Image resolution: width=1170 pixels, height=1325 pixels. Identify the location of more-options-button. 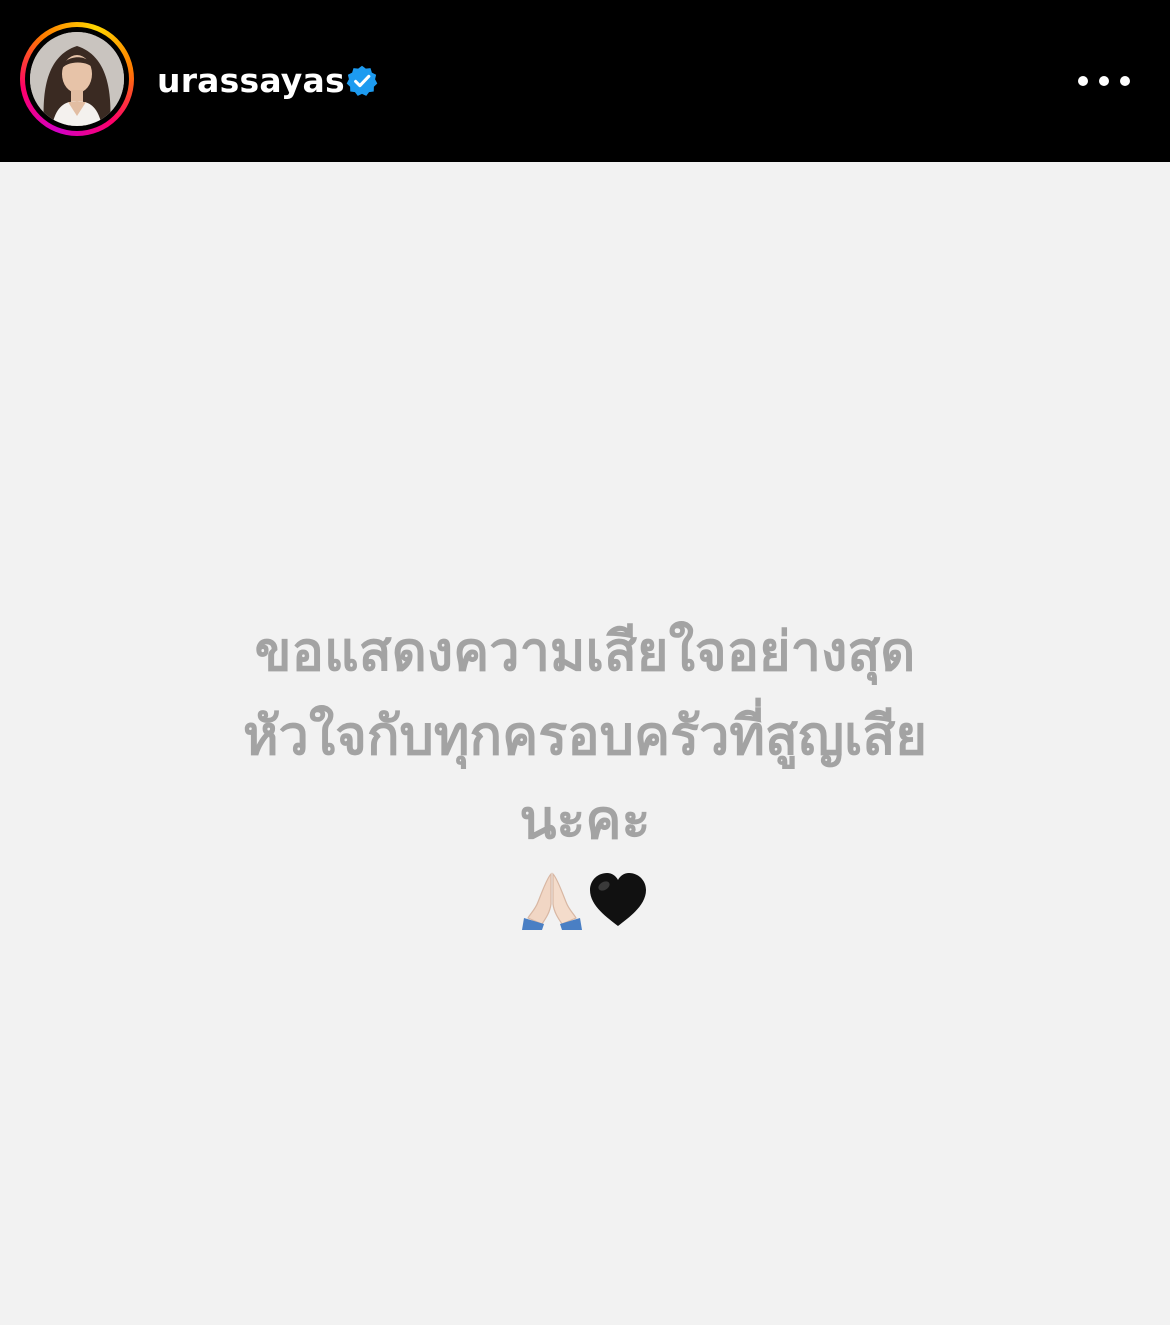
(1104, 81).